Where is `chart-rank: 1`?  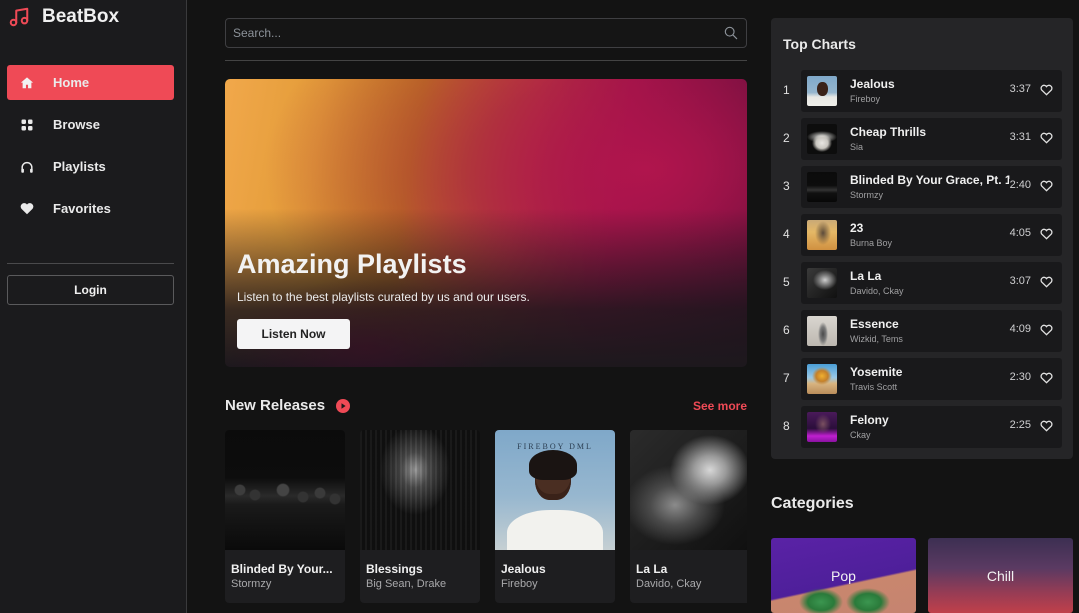
chart-rank: 1 is located at coordinates (786, 90).